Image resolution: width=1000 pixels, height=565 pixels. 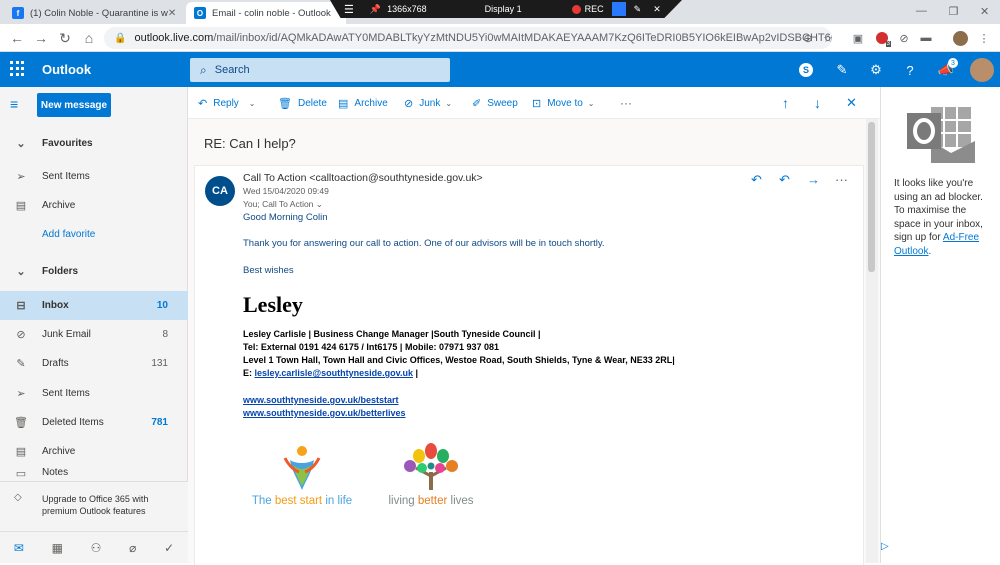 I want to click on attachment-icon: ⌀, so click(x=132, y=548).